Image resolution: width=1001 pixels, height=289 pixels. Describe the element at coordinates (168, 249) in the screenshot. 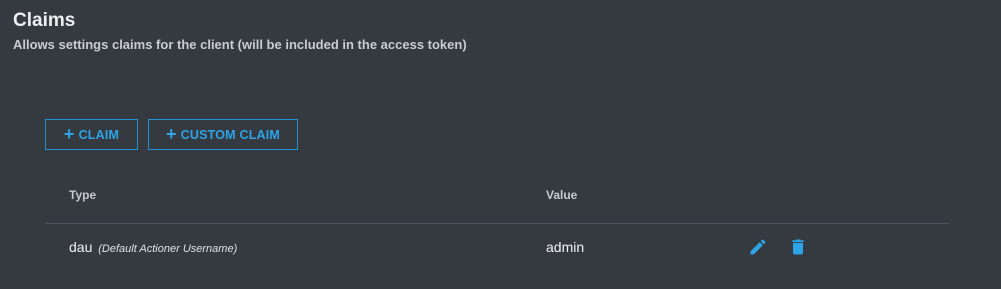

I see `claim-type-description: (Default Actioner Username)` at that location.